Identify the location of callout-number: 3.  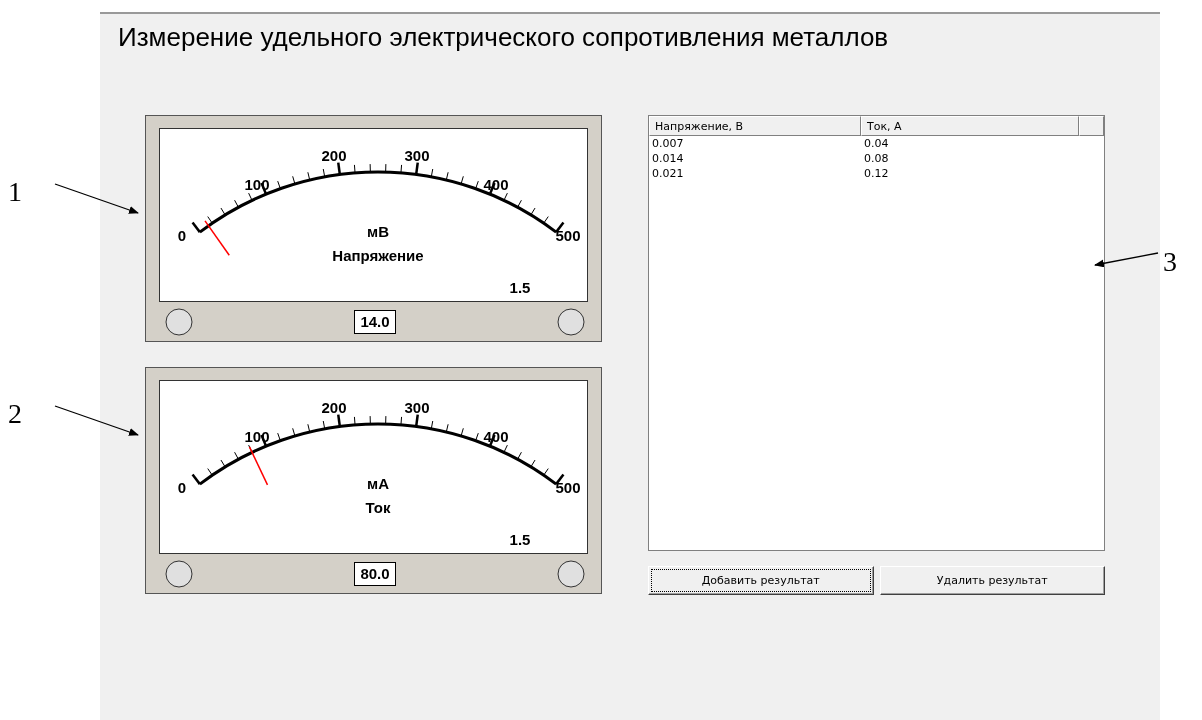
(1170, 262).